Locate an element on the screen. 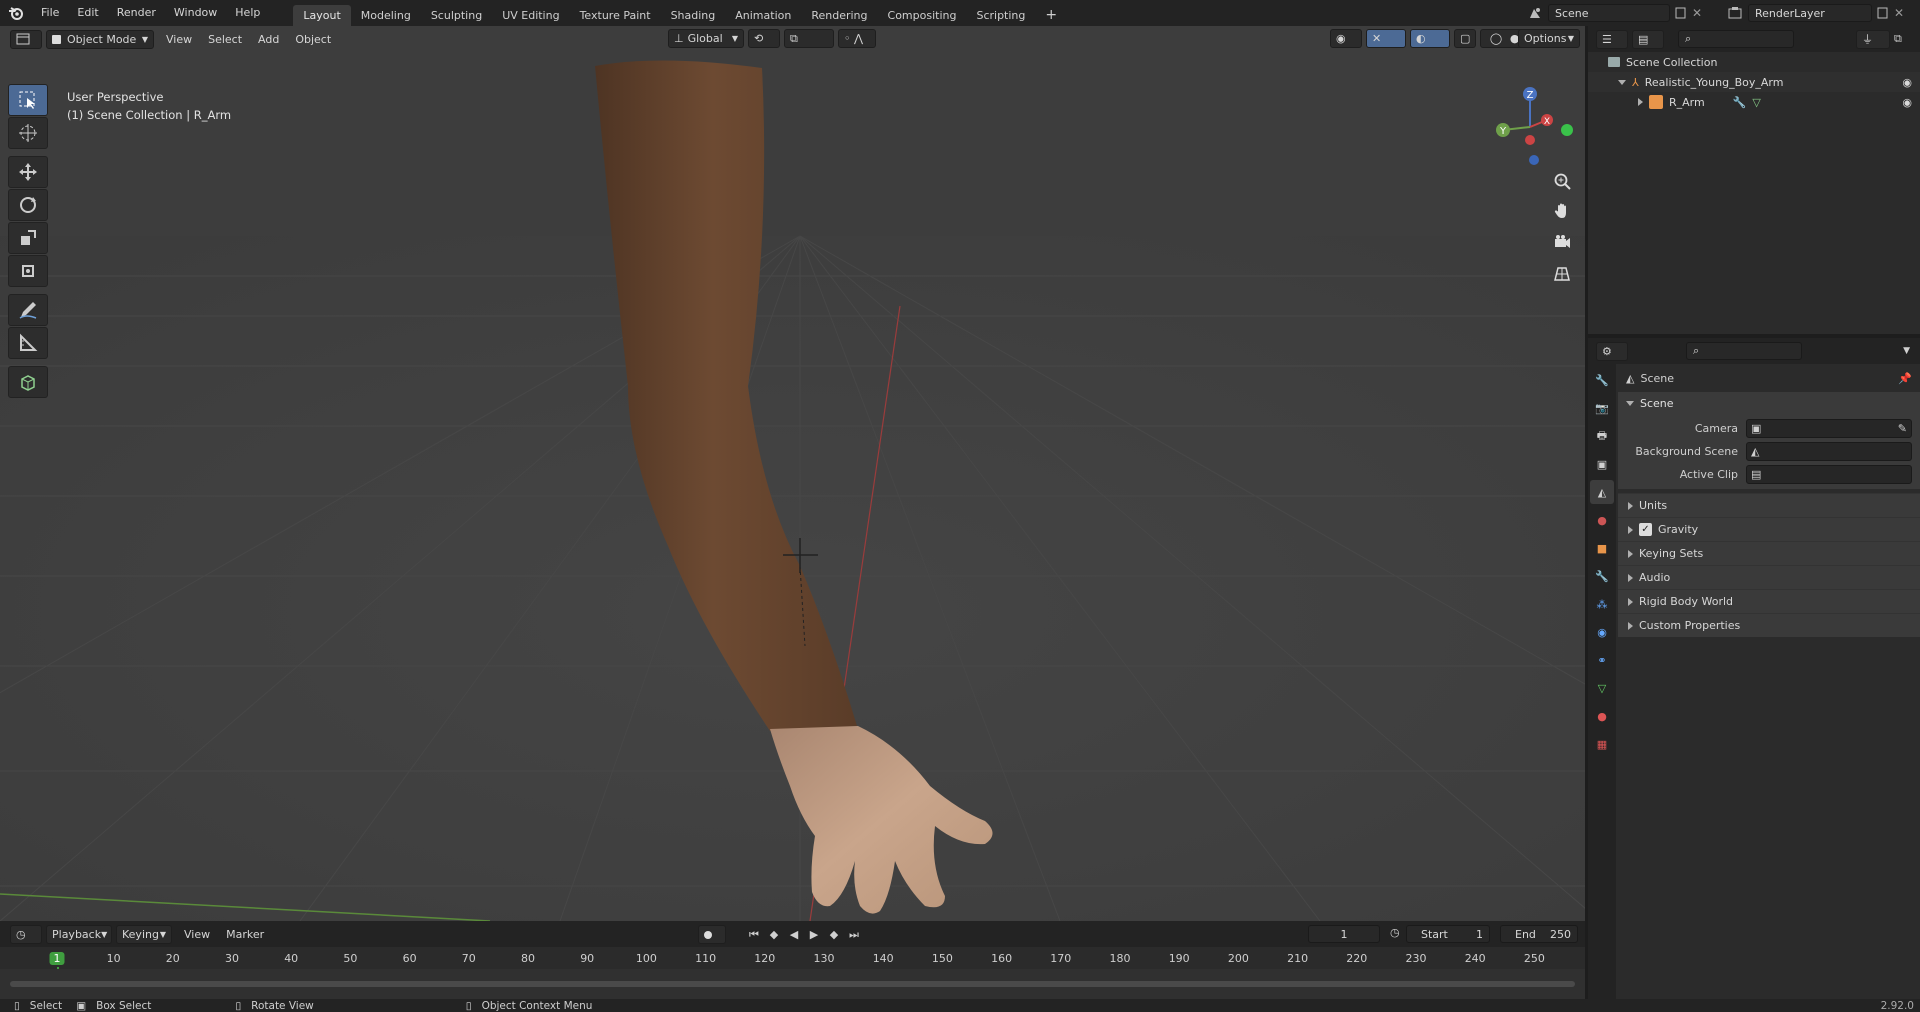  texture-tab-icon: ▦ is located at coordinates (1602, 744).